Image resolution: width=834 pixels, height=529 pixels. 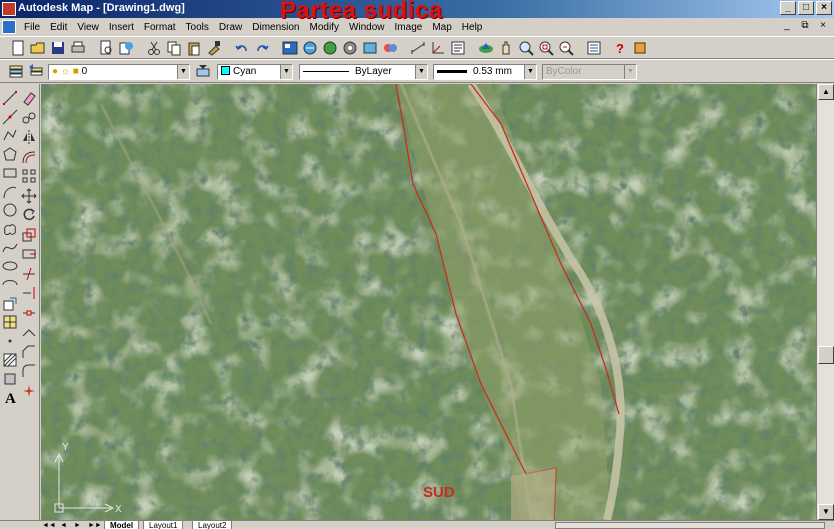 What do you see at coordinates (121, 27) in the screenshot?
I see `menu-insert: Insert` at bounding box center [121, 27].